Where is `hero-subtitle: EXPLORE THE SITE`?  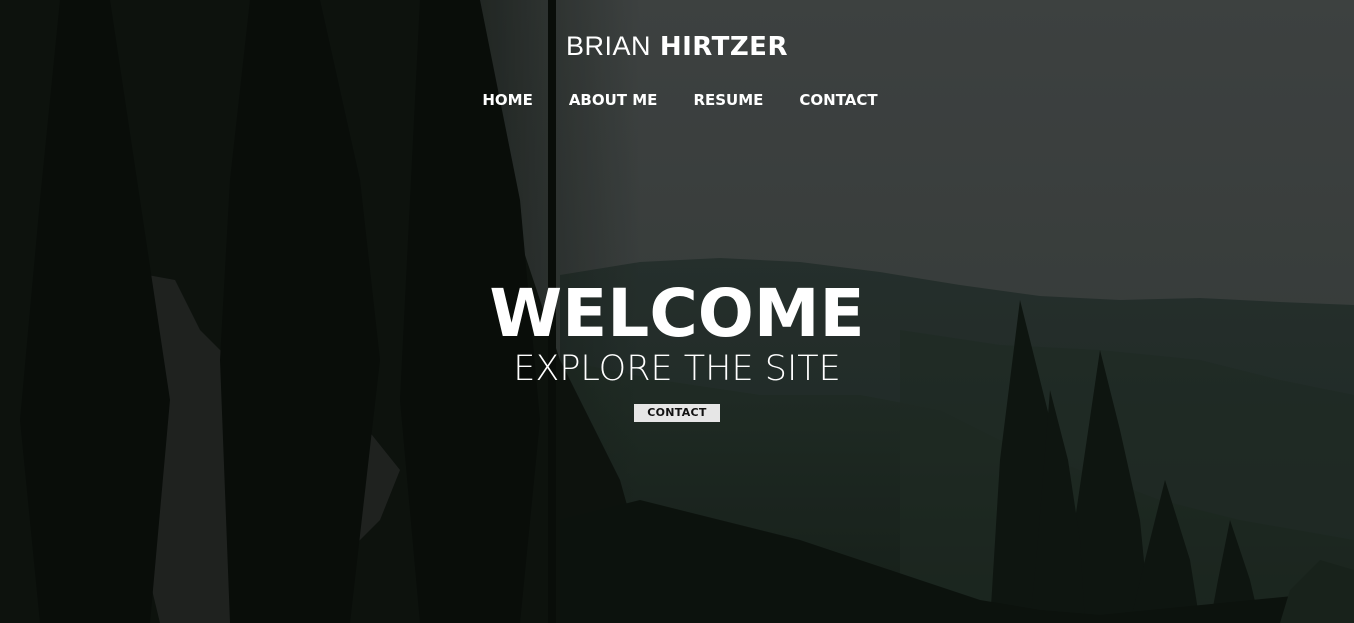
hero-subtitle: EXPLORE THE SITE is located at coordinates (677, 369).